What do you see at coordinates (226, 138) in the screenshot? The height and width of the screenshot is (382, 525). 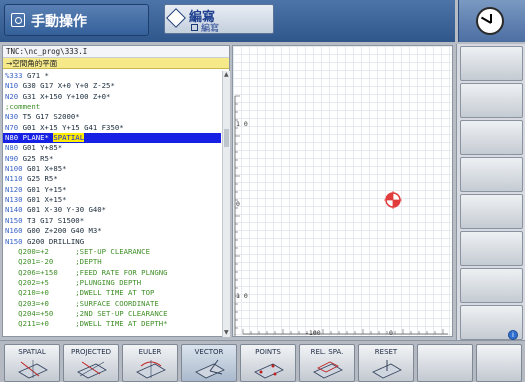 I see `scroll-thumb` at bounding box center [226, 138].